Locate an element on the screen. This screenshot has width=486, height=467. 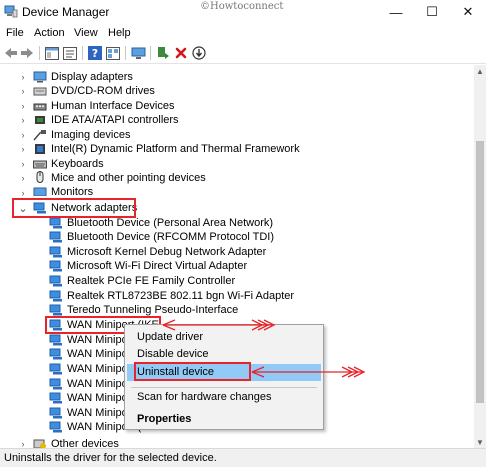
menu-help: Help is located at coordinates (119, 33).